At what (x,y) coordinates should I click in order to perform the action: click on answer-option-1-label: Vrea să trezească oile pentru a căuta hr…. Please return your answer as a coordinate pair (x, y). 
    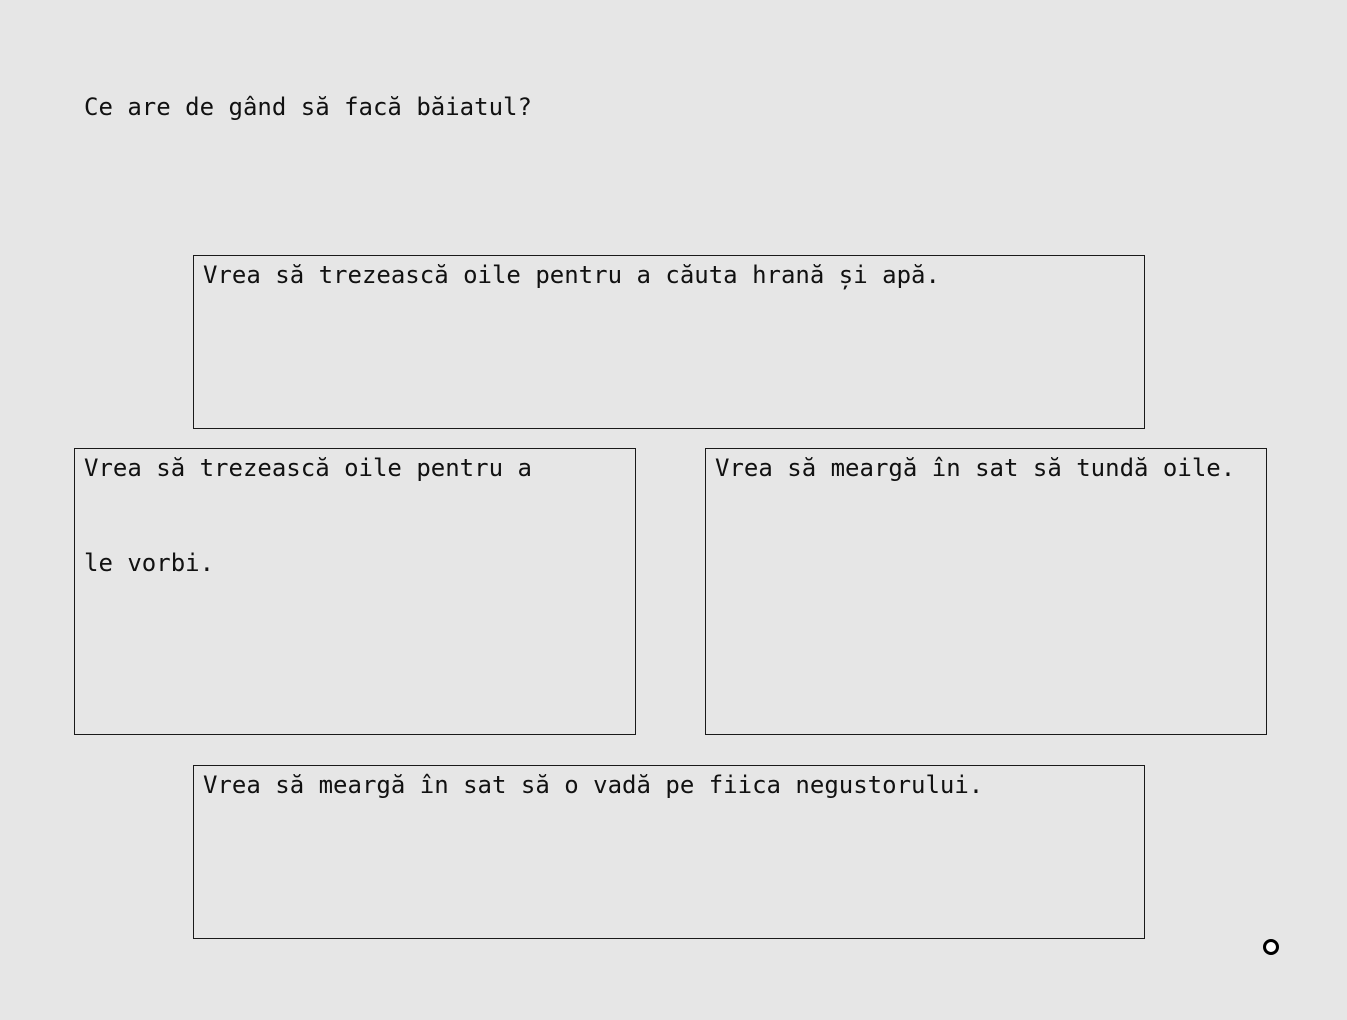
    Looking at the image, I should click on (571, 275).